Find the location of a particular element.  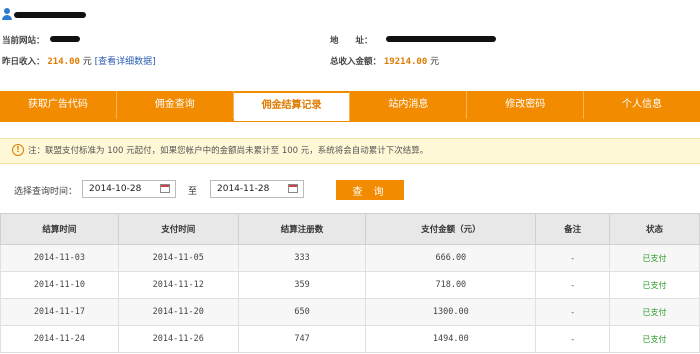

pay-time-cell: 2014-11-12 is located at coordinates (178, 285).